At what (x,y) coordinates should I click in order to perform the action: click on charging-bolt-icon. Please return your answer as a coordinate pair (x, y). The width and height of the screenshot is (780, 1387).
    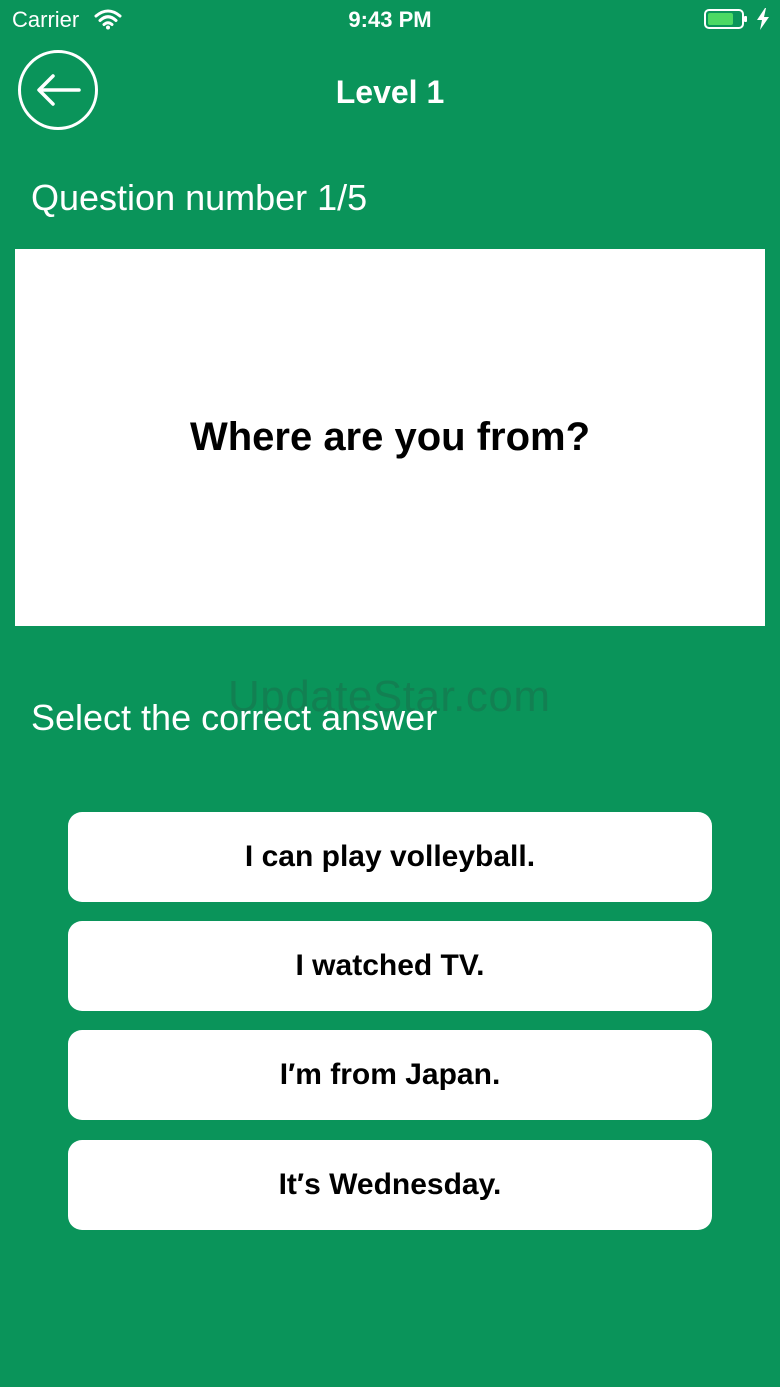
    Looking at the image, I should click on (763, 19).